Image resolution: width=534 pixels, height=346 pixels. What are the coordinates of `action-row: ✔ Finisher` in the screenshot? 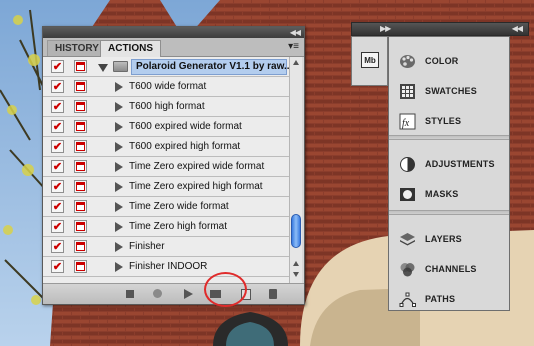 It's located at (166, 247).